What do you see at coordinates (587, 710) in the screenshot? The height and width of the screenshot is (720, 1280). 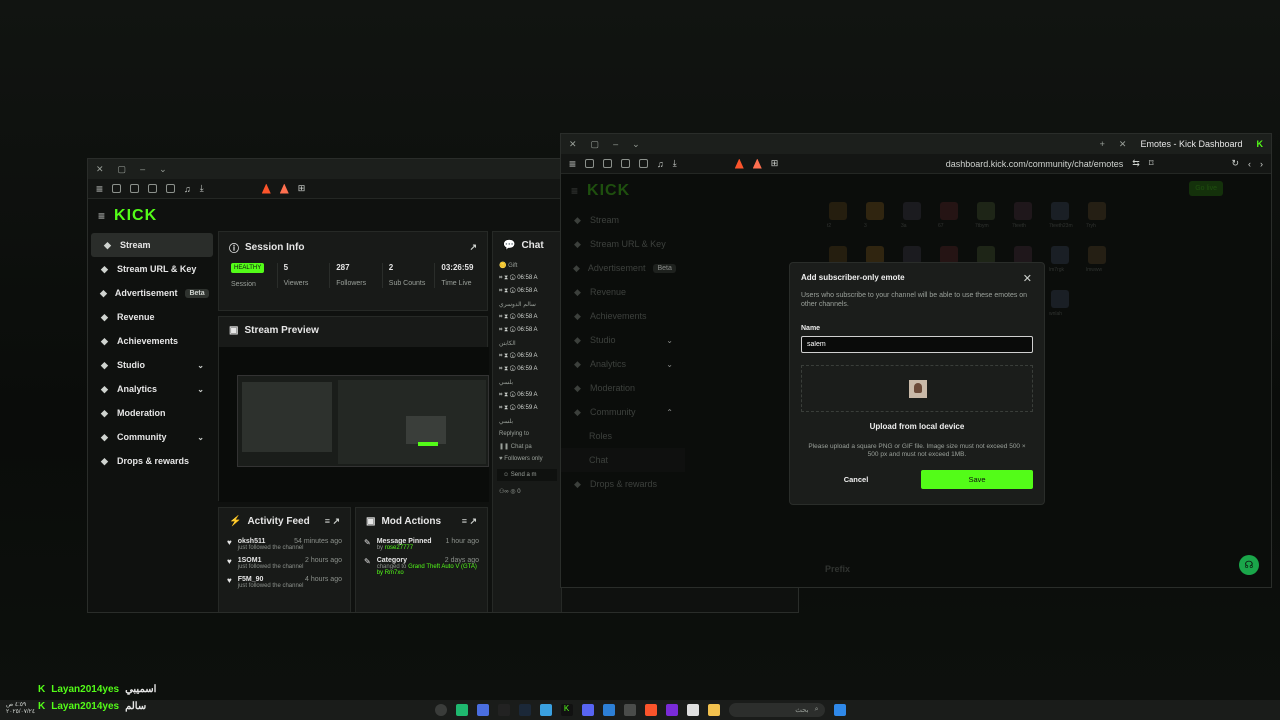 I see `discord-icon` at bounding box center [587, 710].